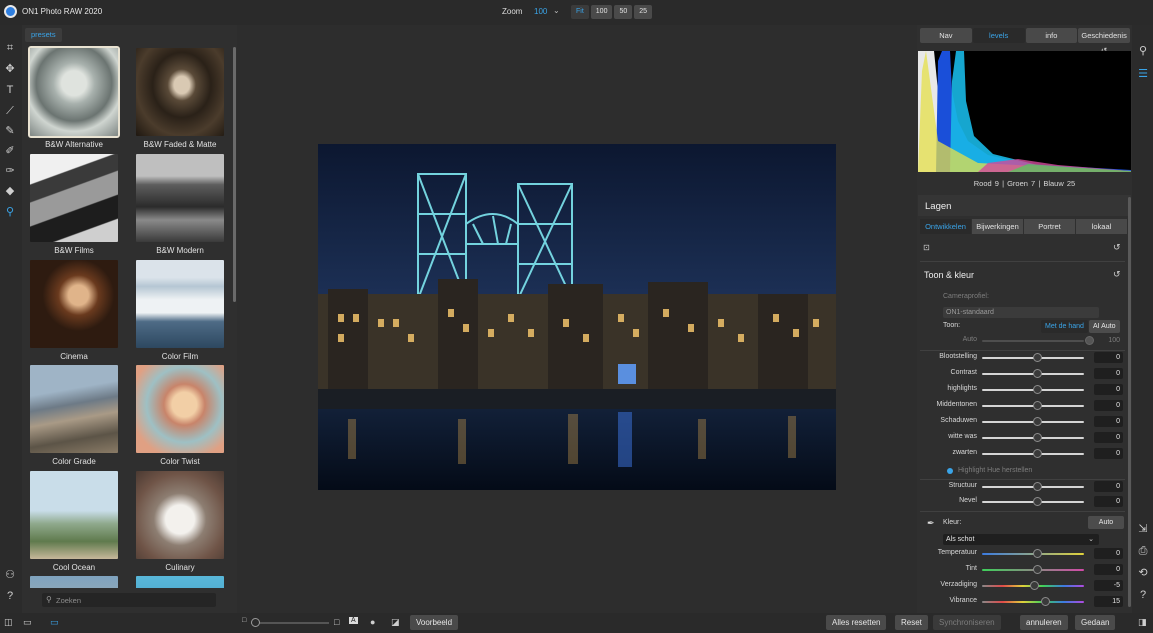  What do you see at coordinates (1022, 570) in the screenshot?
I see `tint-slider: Tint 0` at bounding box center [1022, 570].